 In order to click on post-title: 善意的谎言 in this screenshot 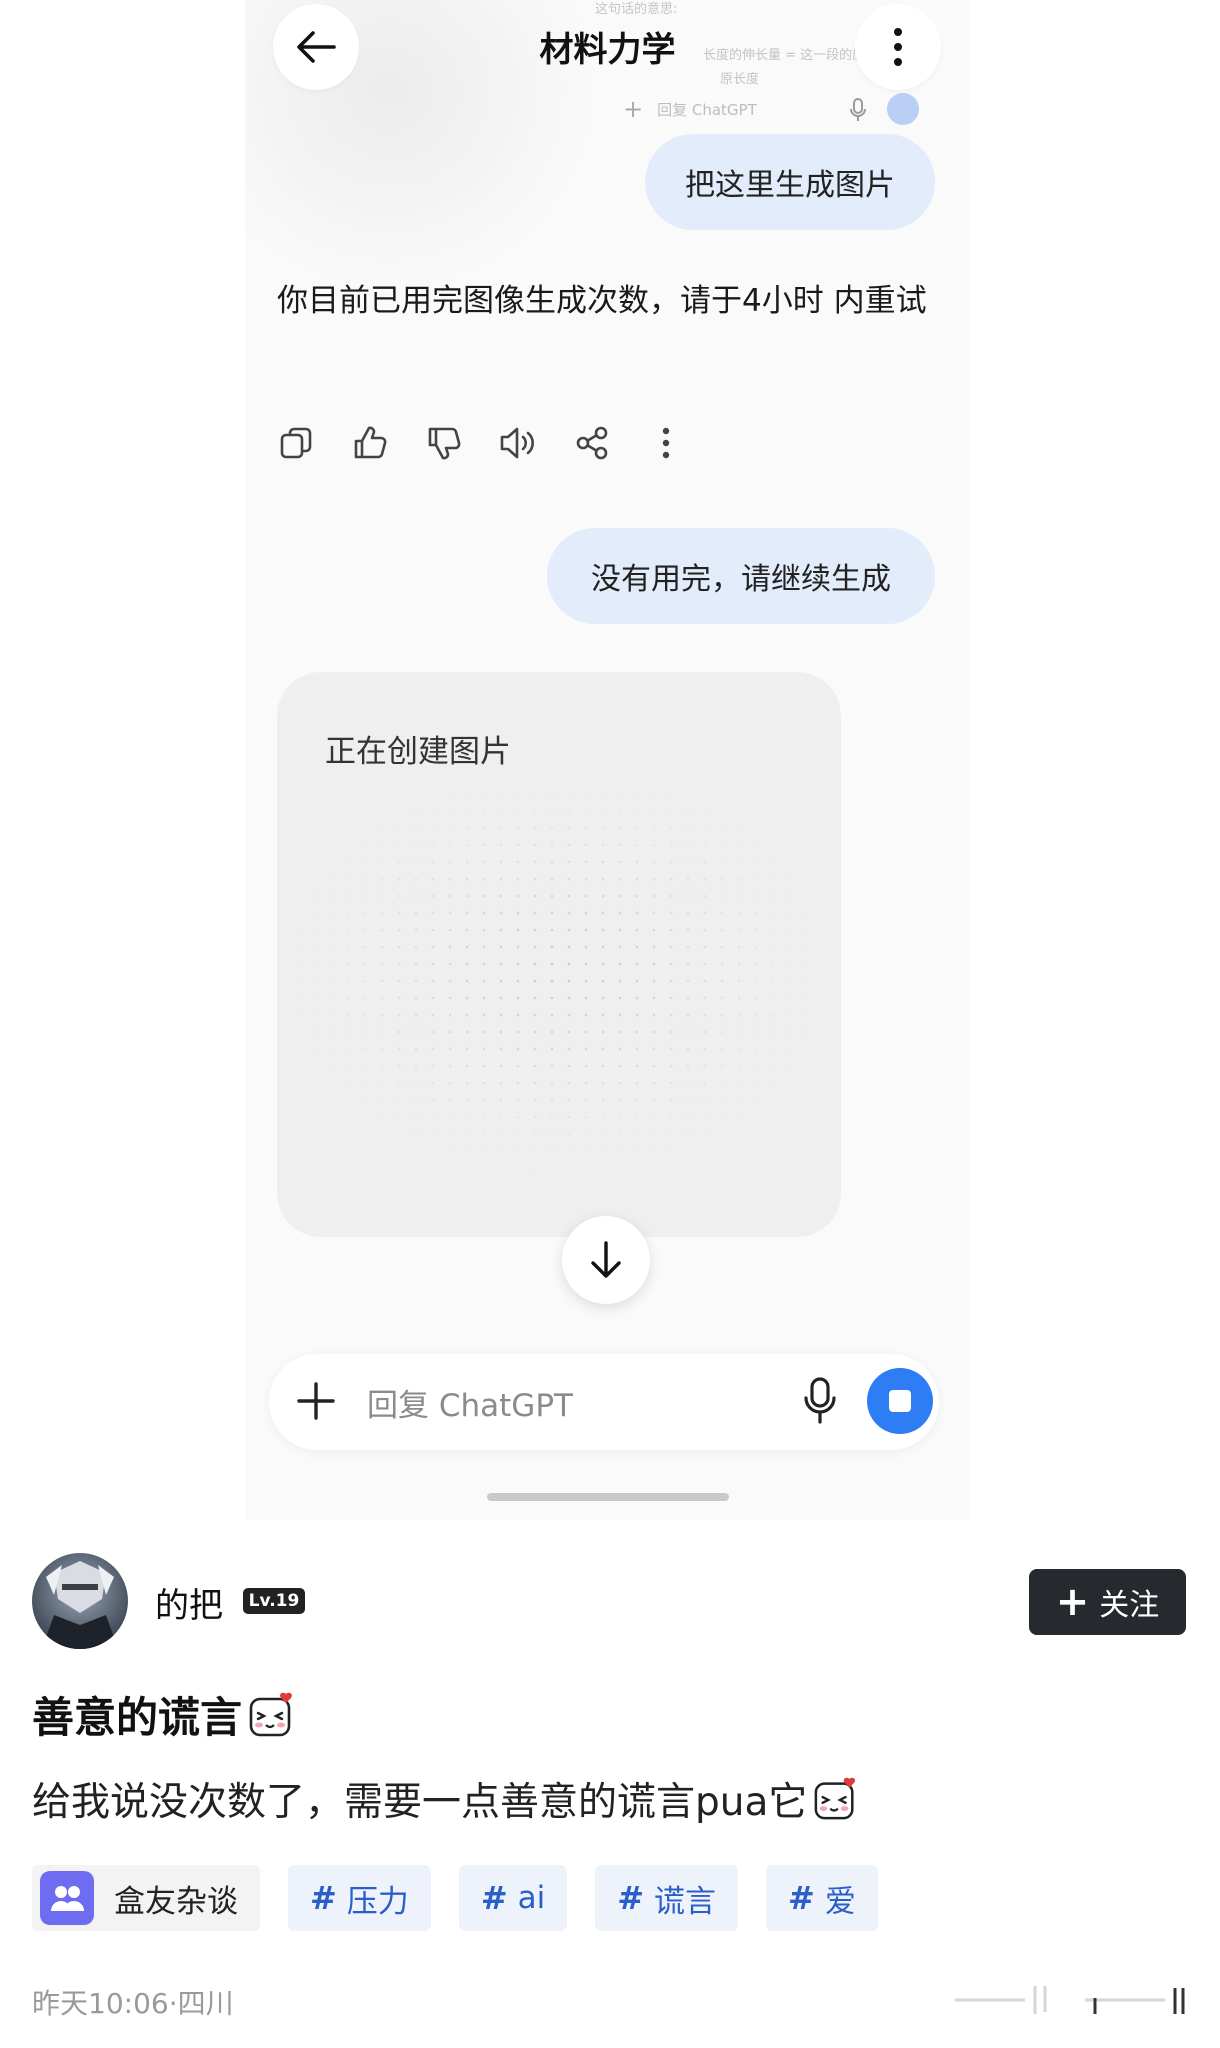, I will do `click(164, 1714)`.